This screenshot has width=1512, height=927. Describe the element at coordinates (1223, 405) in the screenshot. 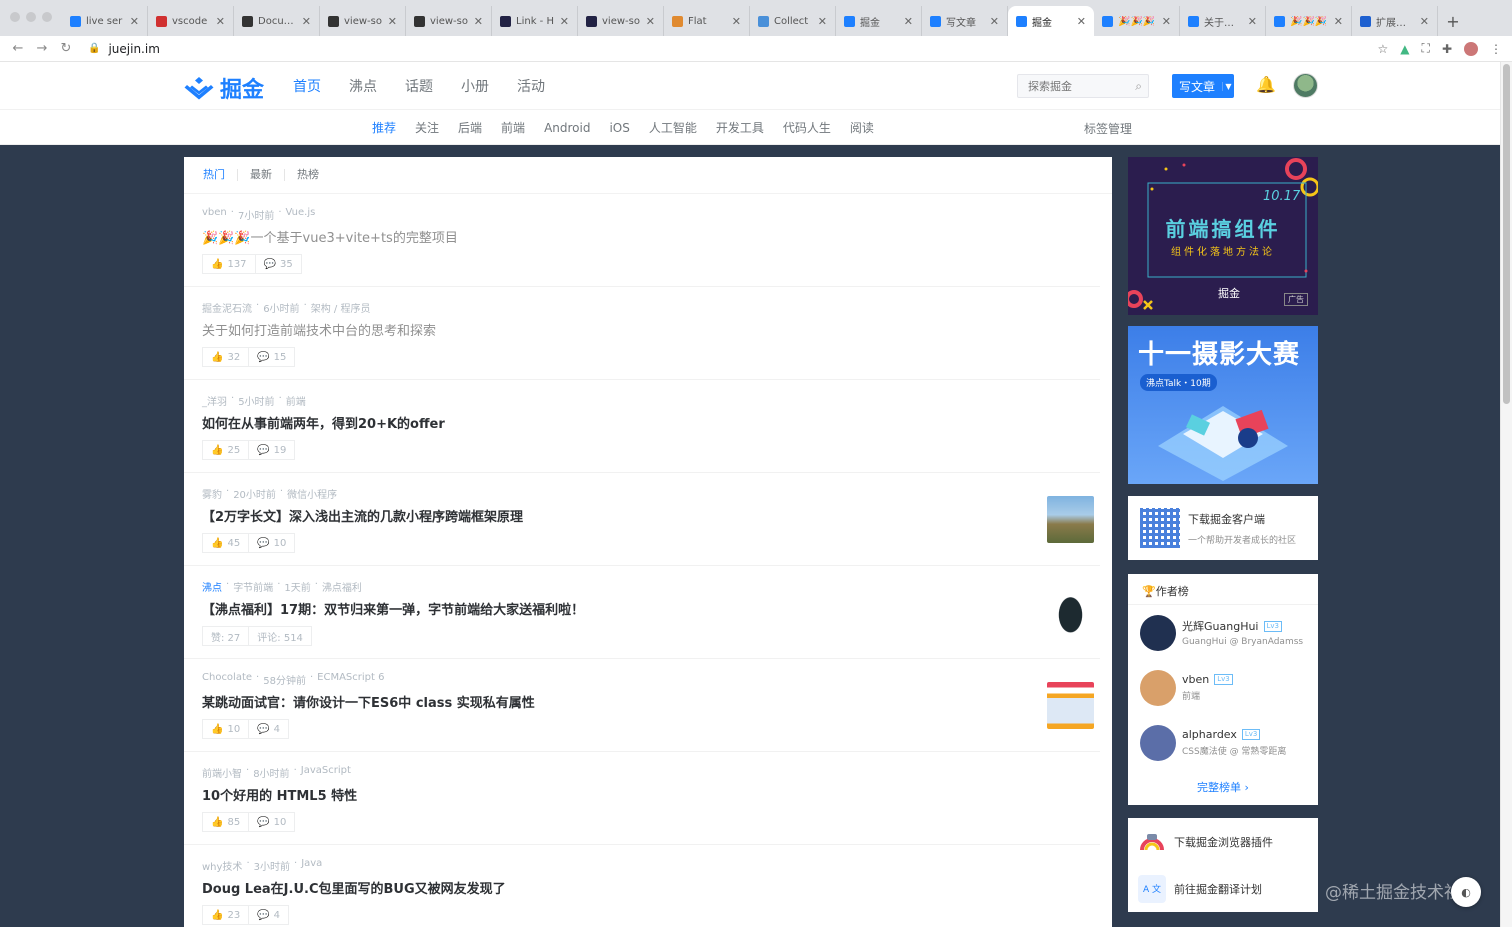

I see `ad-banner-photo-contest: 十一摄影大赛 沸点Talk・10期` at that location.